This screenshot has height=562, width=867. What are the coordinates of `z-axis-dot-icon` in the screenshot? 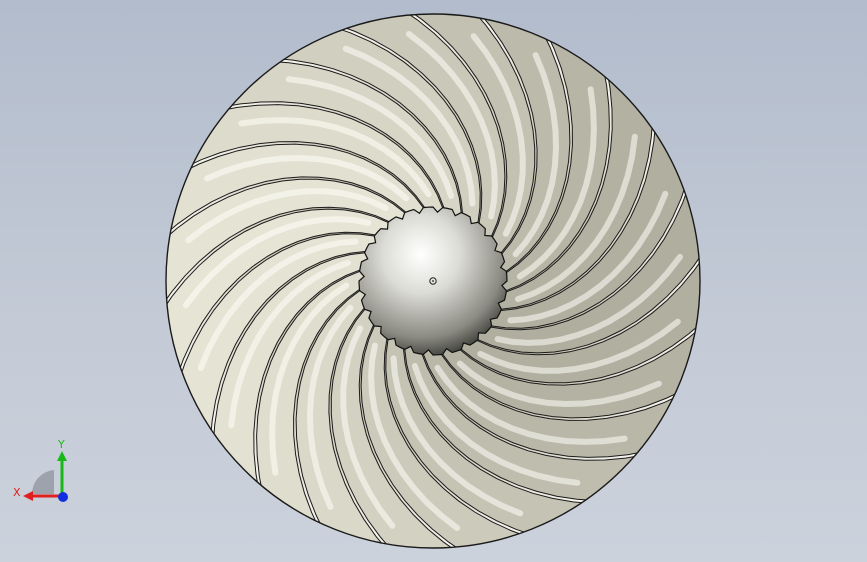 It's located at (63, 497).